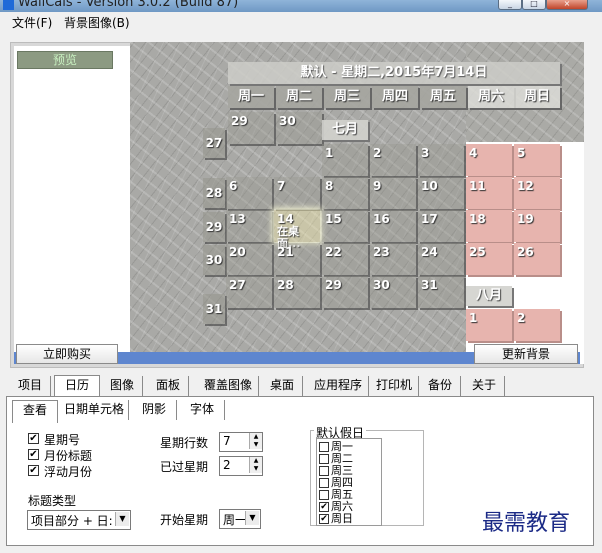  Describe the element at coordinates (72, 205) in the screenshot. I see `preview-panel` at that location.